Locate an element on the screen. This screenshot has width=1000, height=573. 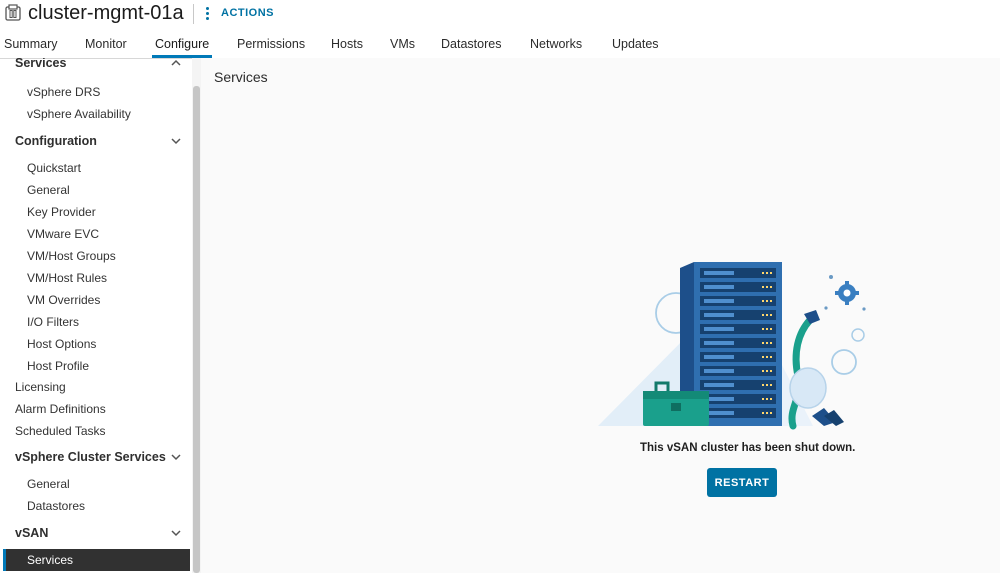
page-title: cluster-mgmt-01a is located at coordinates (106, 13).